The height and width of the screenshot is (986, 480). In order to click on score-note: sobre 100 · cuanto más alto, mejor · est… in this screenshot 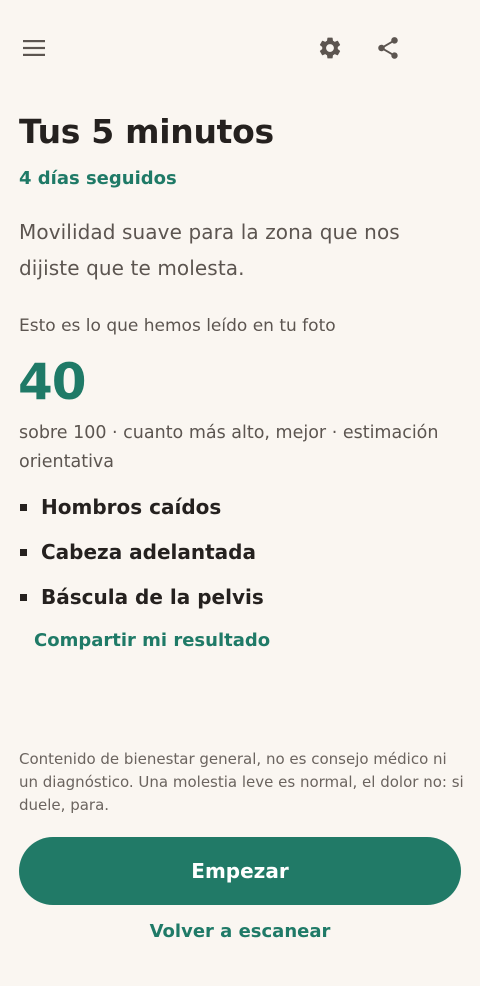, I will do `click(229, 447)`.